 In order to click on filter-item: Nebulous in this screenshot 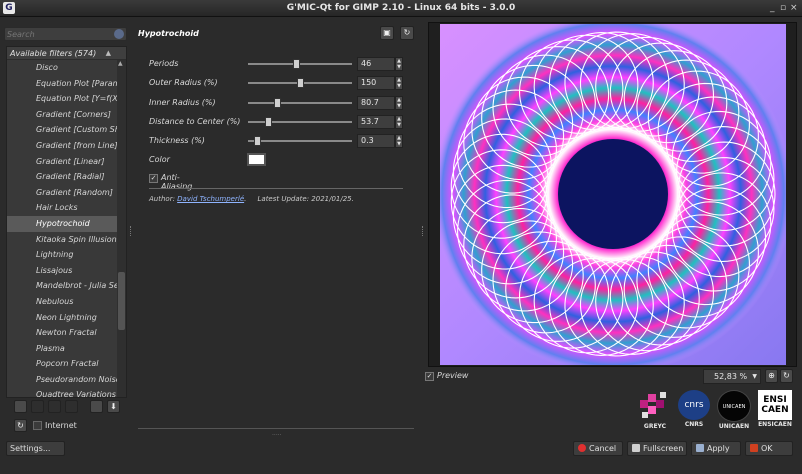, I will do `click(66, 302)`.